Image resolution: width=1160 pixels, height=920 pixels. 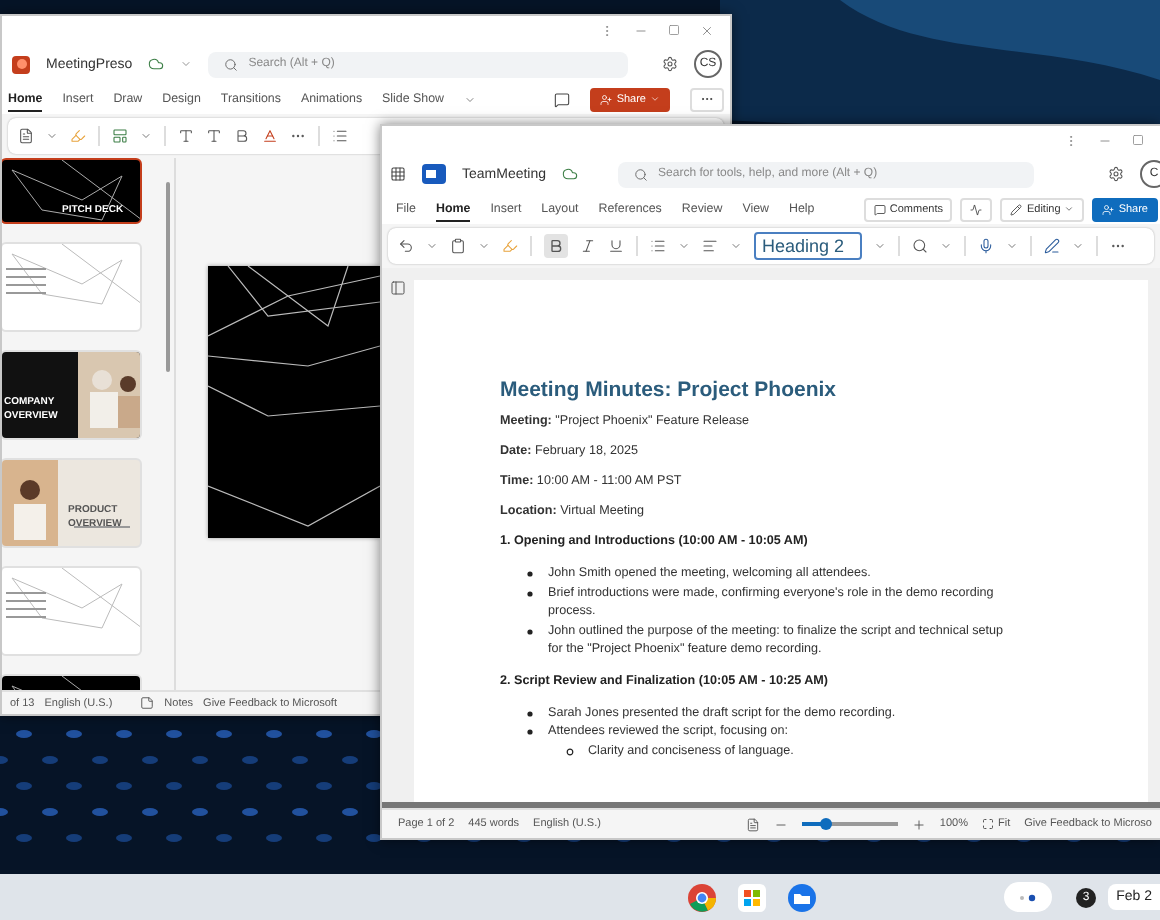 What do you see at coordinates (406, 246) in the screenshot?
I see `undo-icon` at bounding box center [406, 246].